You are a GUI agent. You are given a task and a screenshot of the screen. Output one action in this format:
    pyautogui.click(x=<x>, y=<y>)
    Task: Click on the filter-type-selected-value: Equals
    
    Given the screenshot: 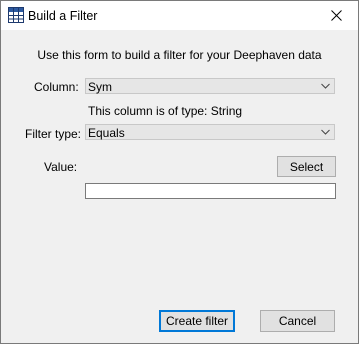 What is the action you would take?
    pyautogui.click(x=106, y=133)
    